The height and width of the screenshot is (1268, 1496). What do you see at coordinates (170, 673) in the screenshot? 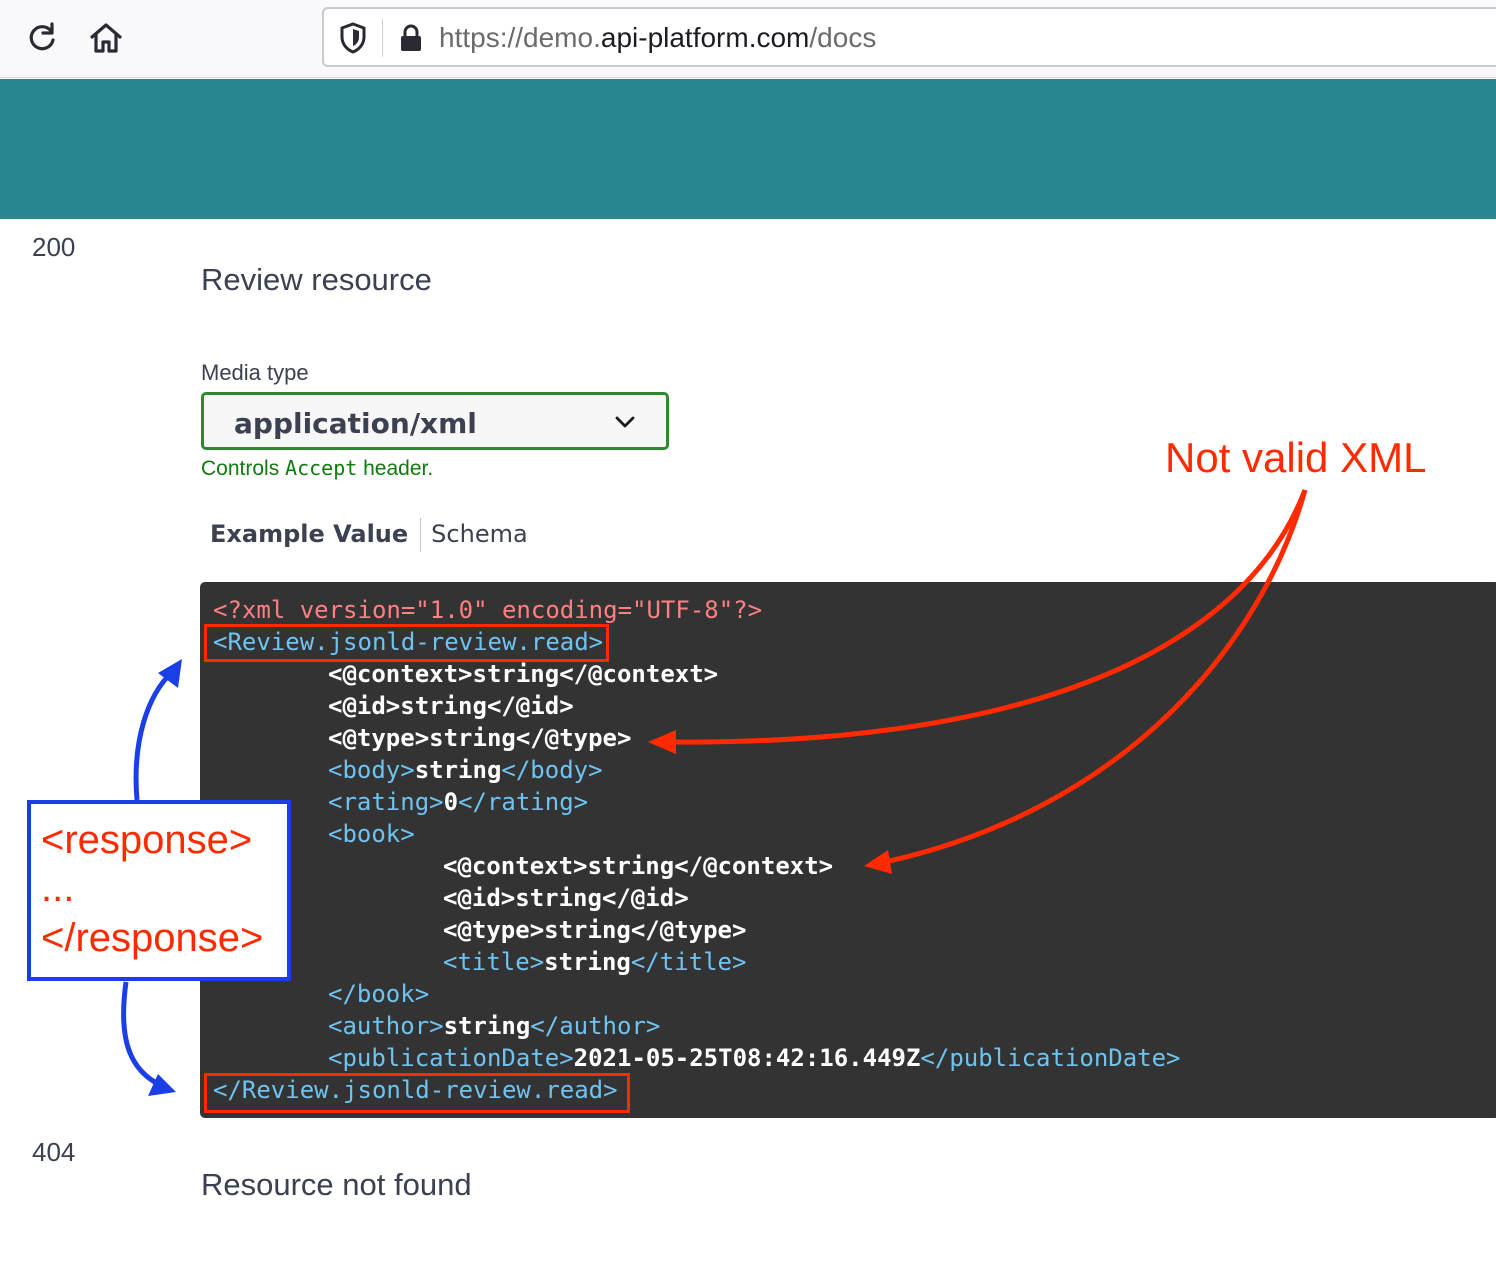
I see `arrowhead-up-blue` at bounding box center [170, 673].